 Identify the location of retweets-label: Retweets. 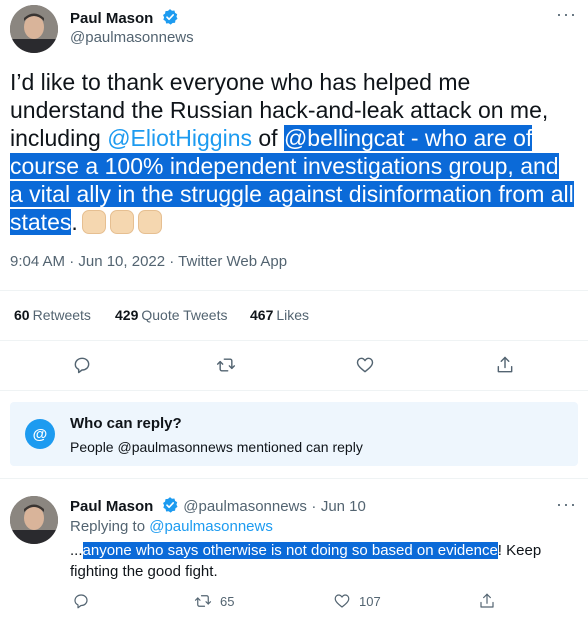
(61, 315).